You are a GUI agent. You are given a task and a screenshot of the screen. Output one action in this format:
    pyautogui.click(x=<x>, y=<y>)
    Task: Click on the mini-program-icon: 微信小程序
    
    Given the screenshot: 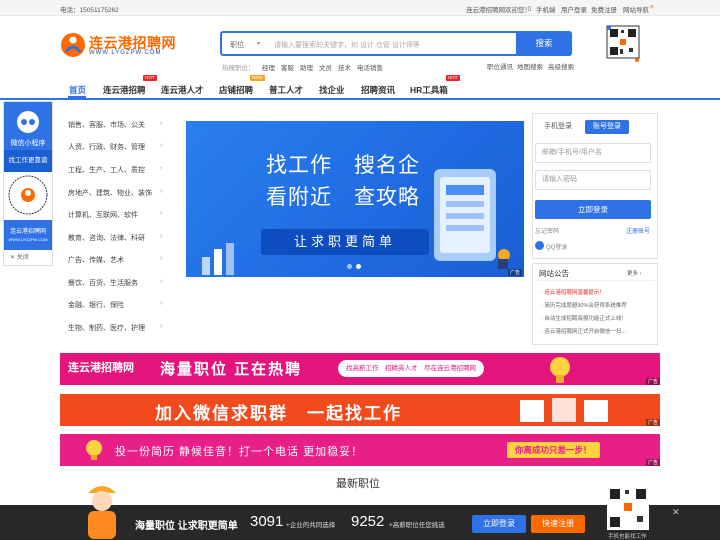 What is the action you would take?
    pyautogui.click(x=28, y=129)
    